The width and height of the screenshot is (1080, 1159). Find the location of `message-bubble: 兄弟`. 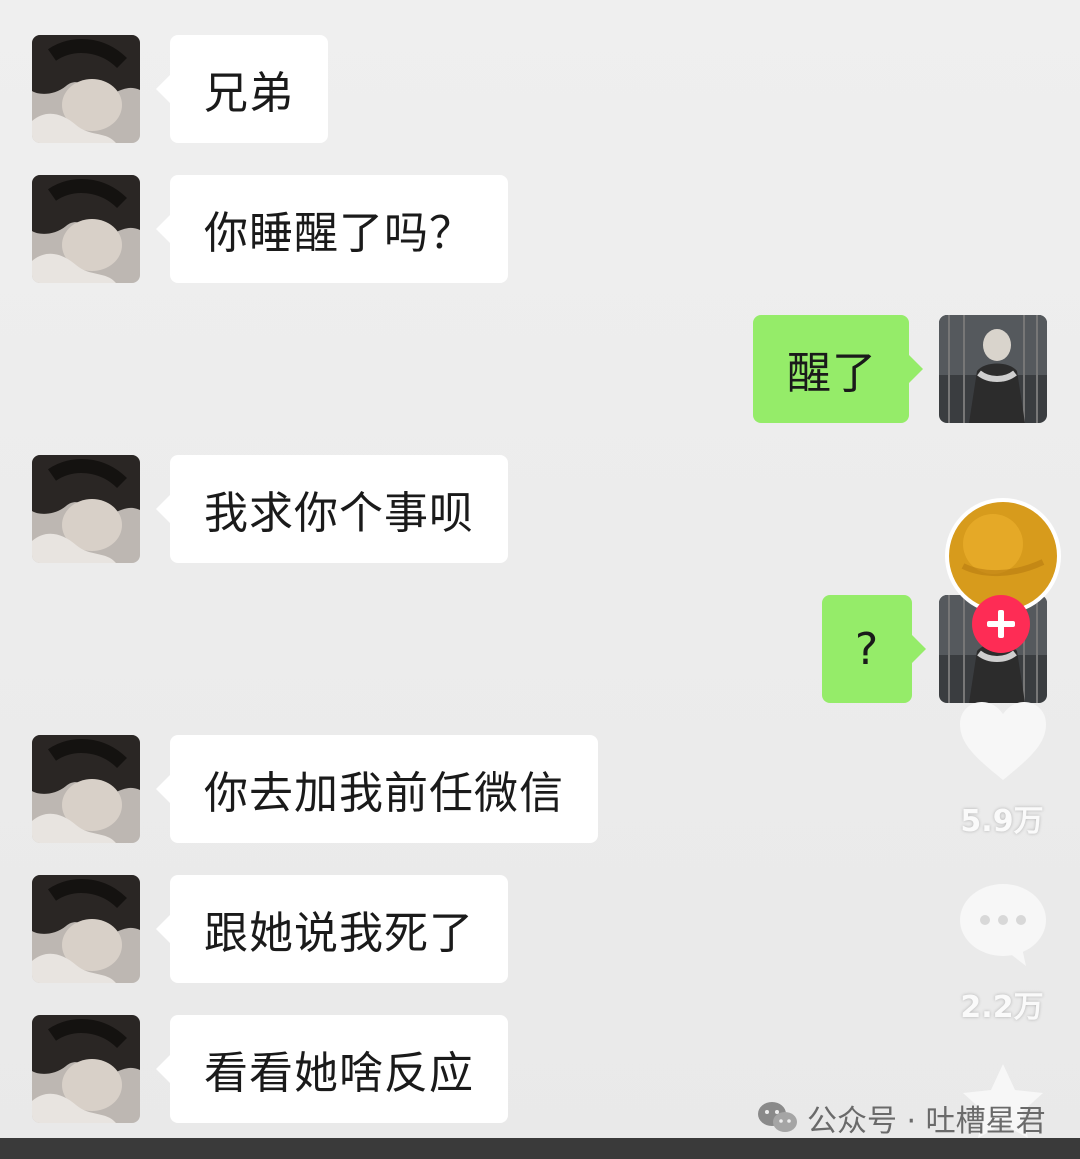

message-bubble: 兄弟 is located at coordinates (242, 89).